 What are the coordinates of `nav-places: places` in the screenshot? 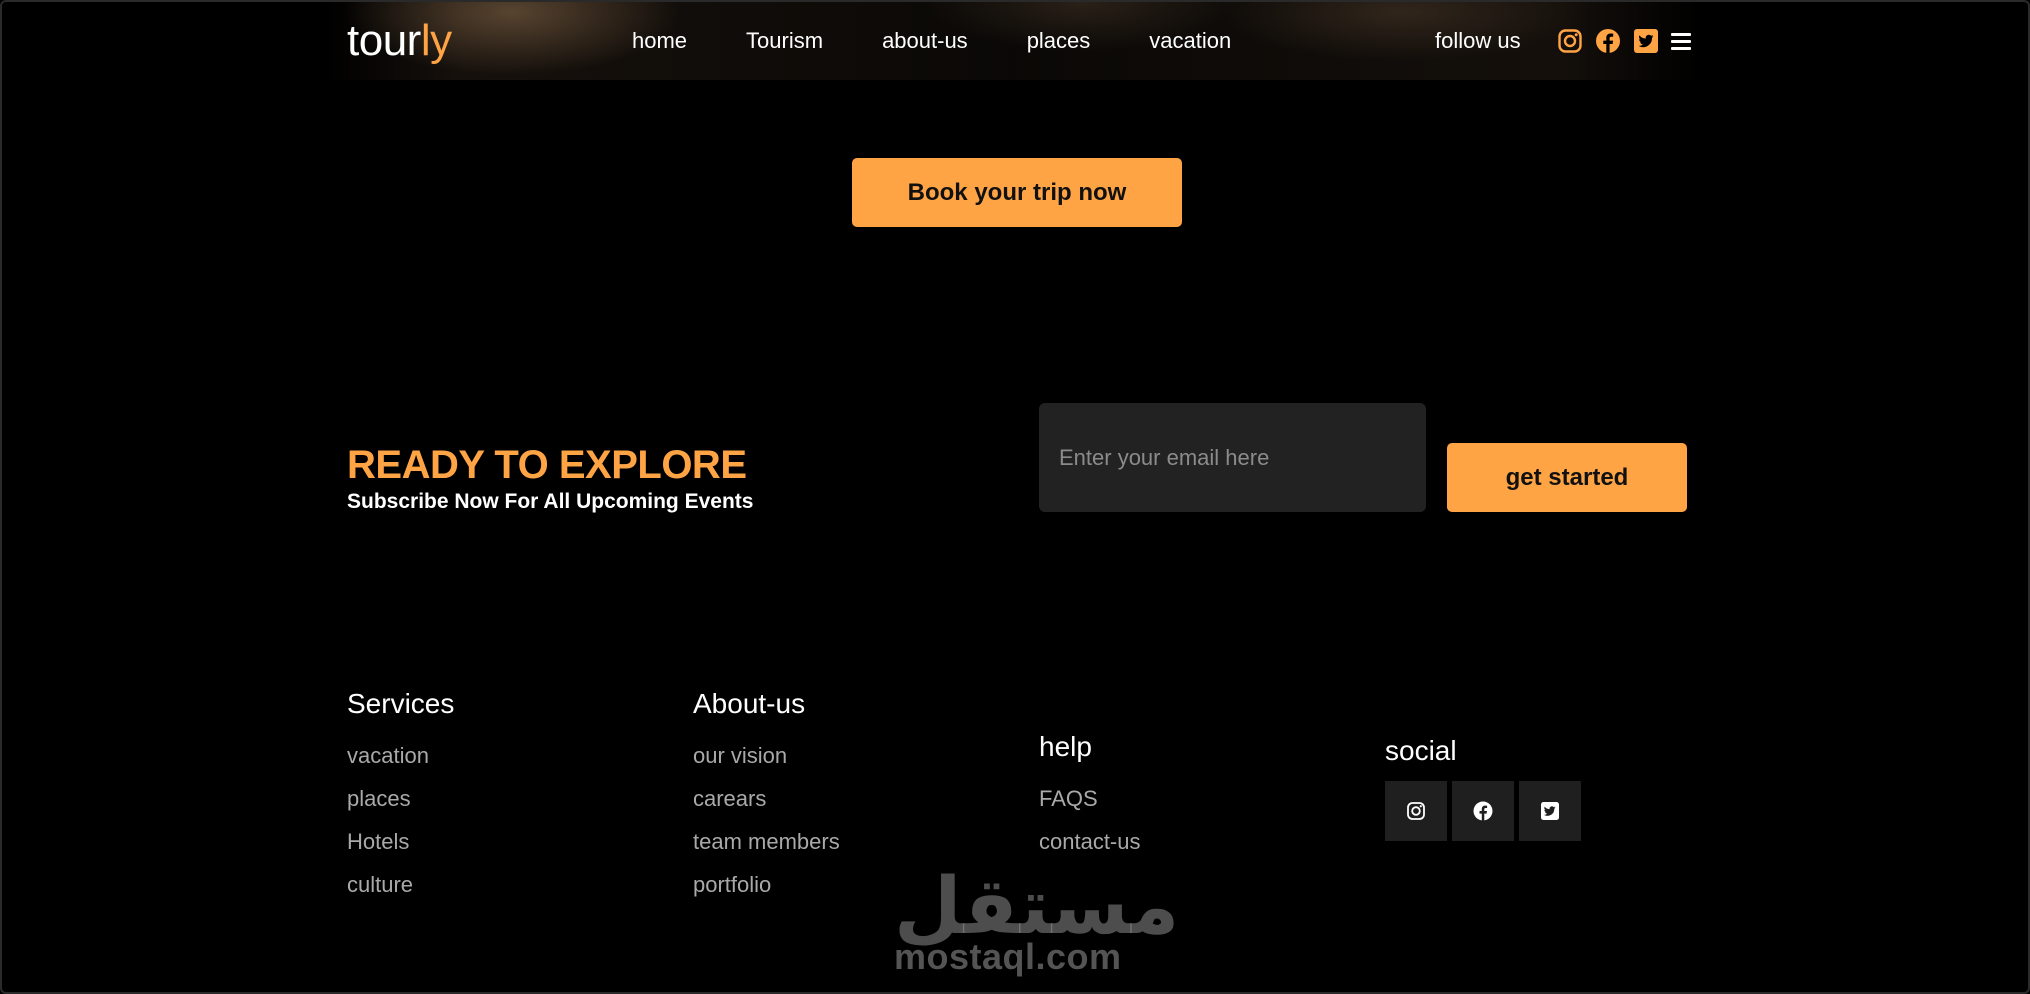 It's located at (1059, 41).